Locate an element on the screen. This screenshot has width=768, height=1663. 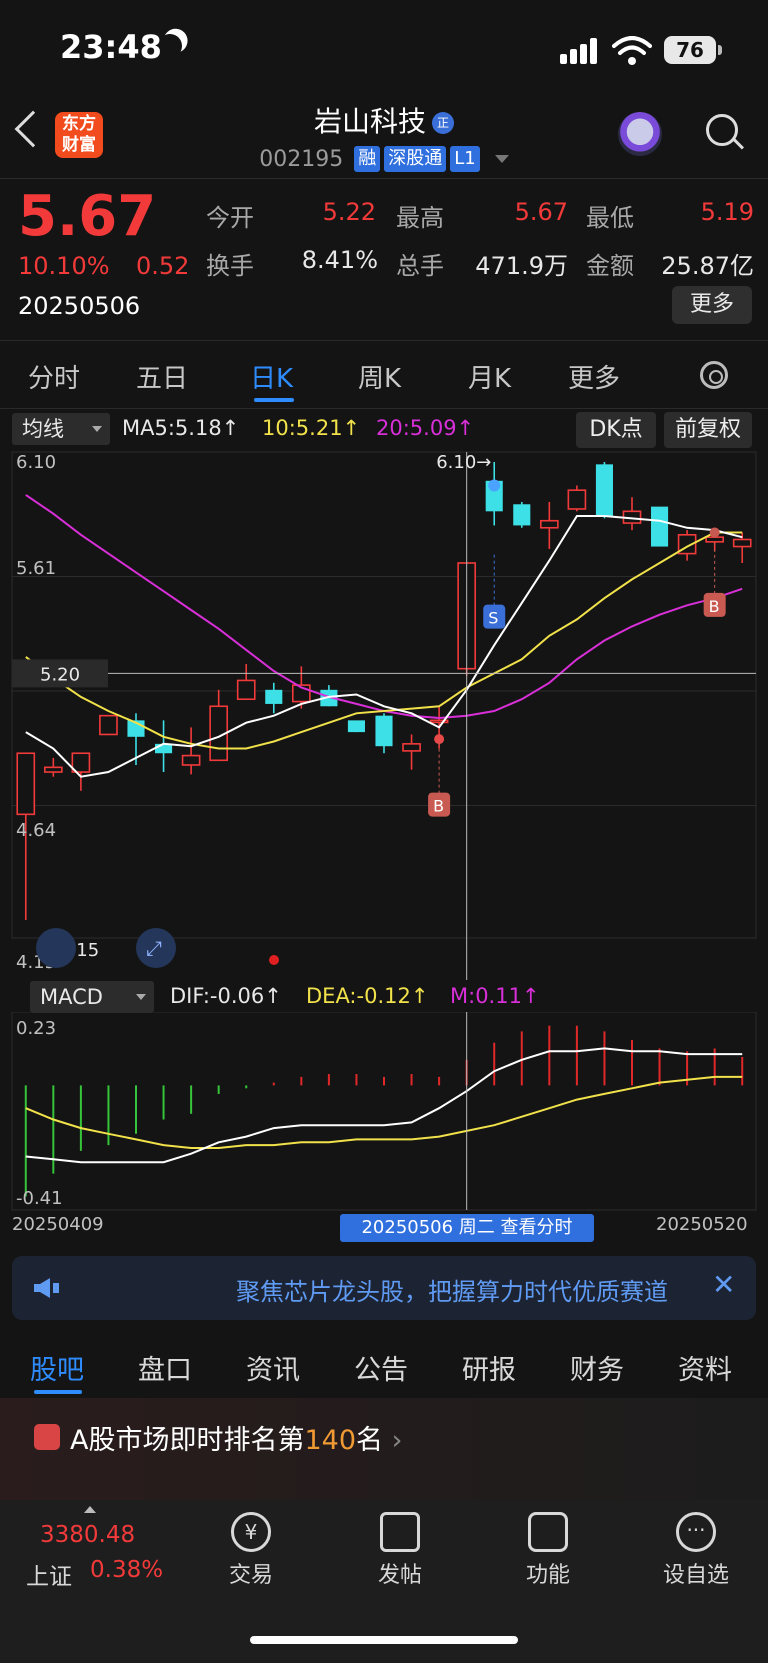
index-name: 上证 is located at coordinates (49, 1574).